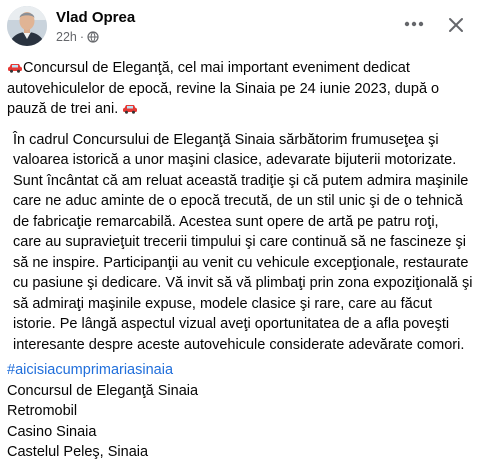  What do you see at coordinates (246, 370) in the screenshot?
I see `hashtag-link: #aicisiacumprimariasinaia` at bounding box center [246, 370].